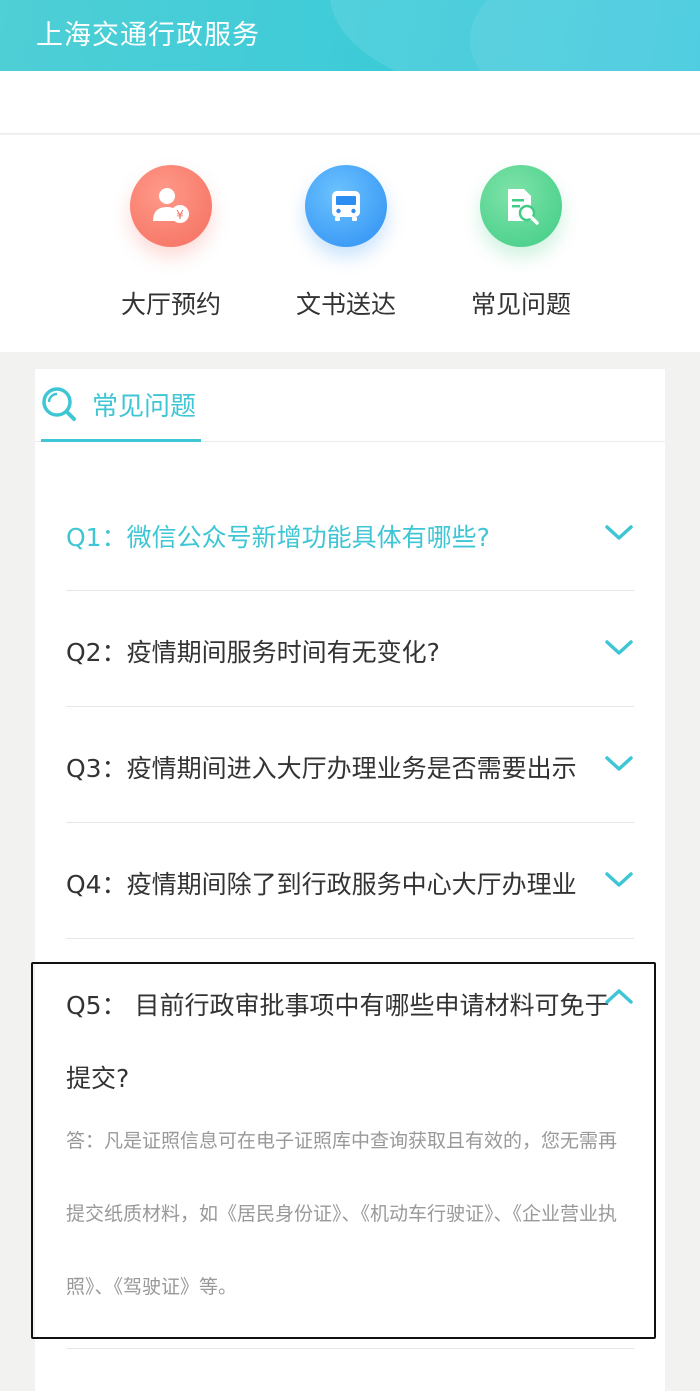 This screenshot has width=700, height=1391. I want to click on faq-question: Q3：疫情期间进入大厅办理业务是否需要出示, so click(321, 768).